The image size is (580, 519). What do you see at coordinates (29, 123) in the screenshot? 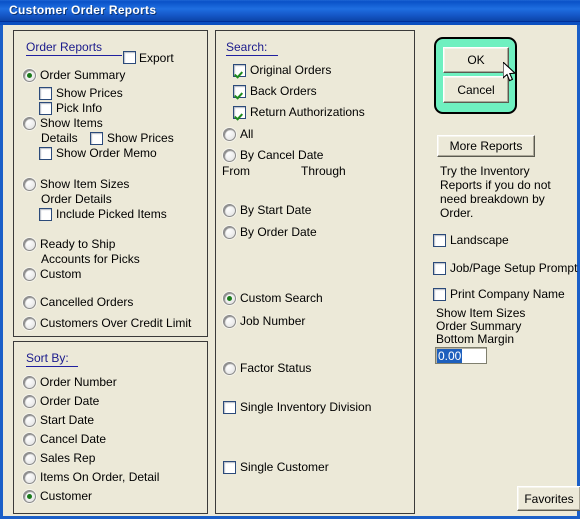
I see `radio-show-items` at bounding box center [29, 123].